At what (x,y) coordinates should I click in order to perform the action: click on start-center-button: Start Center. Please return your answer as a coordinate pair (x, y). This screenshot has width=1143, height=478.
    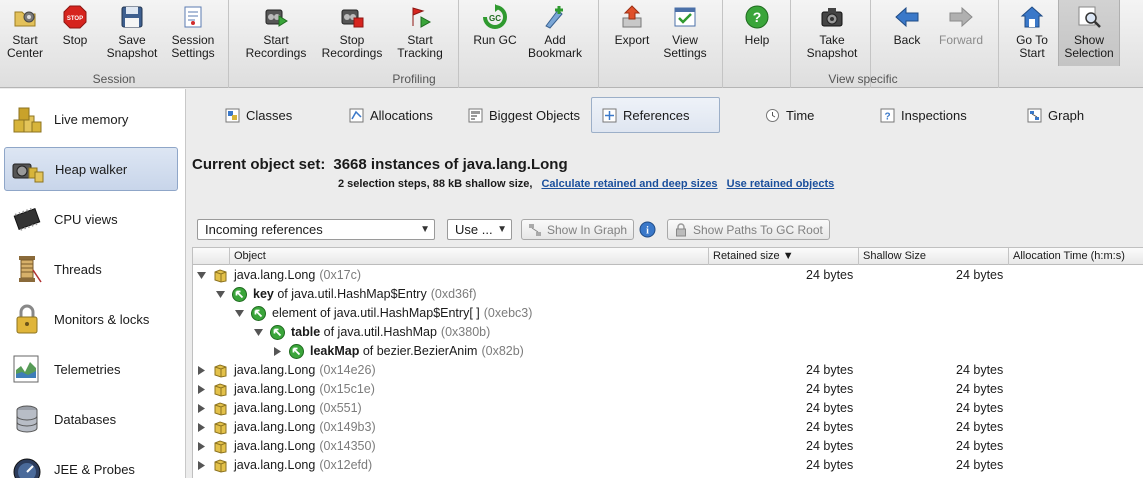
    Looking at the image, I should click on (25, 34).